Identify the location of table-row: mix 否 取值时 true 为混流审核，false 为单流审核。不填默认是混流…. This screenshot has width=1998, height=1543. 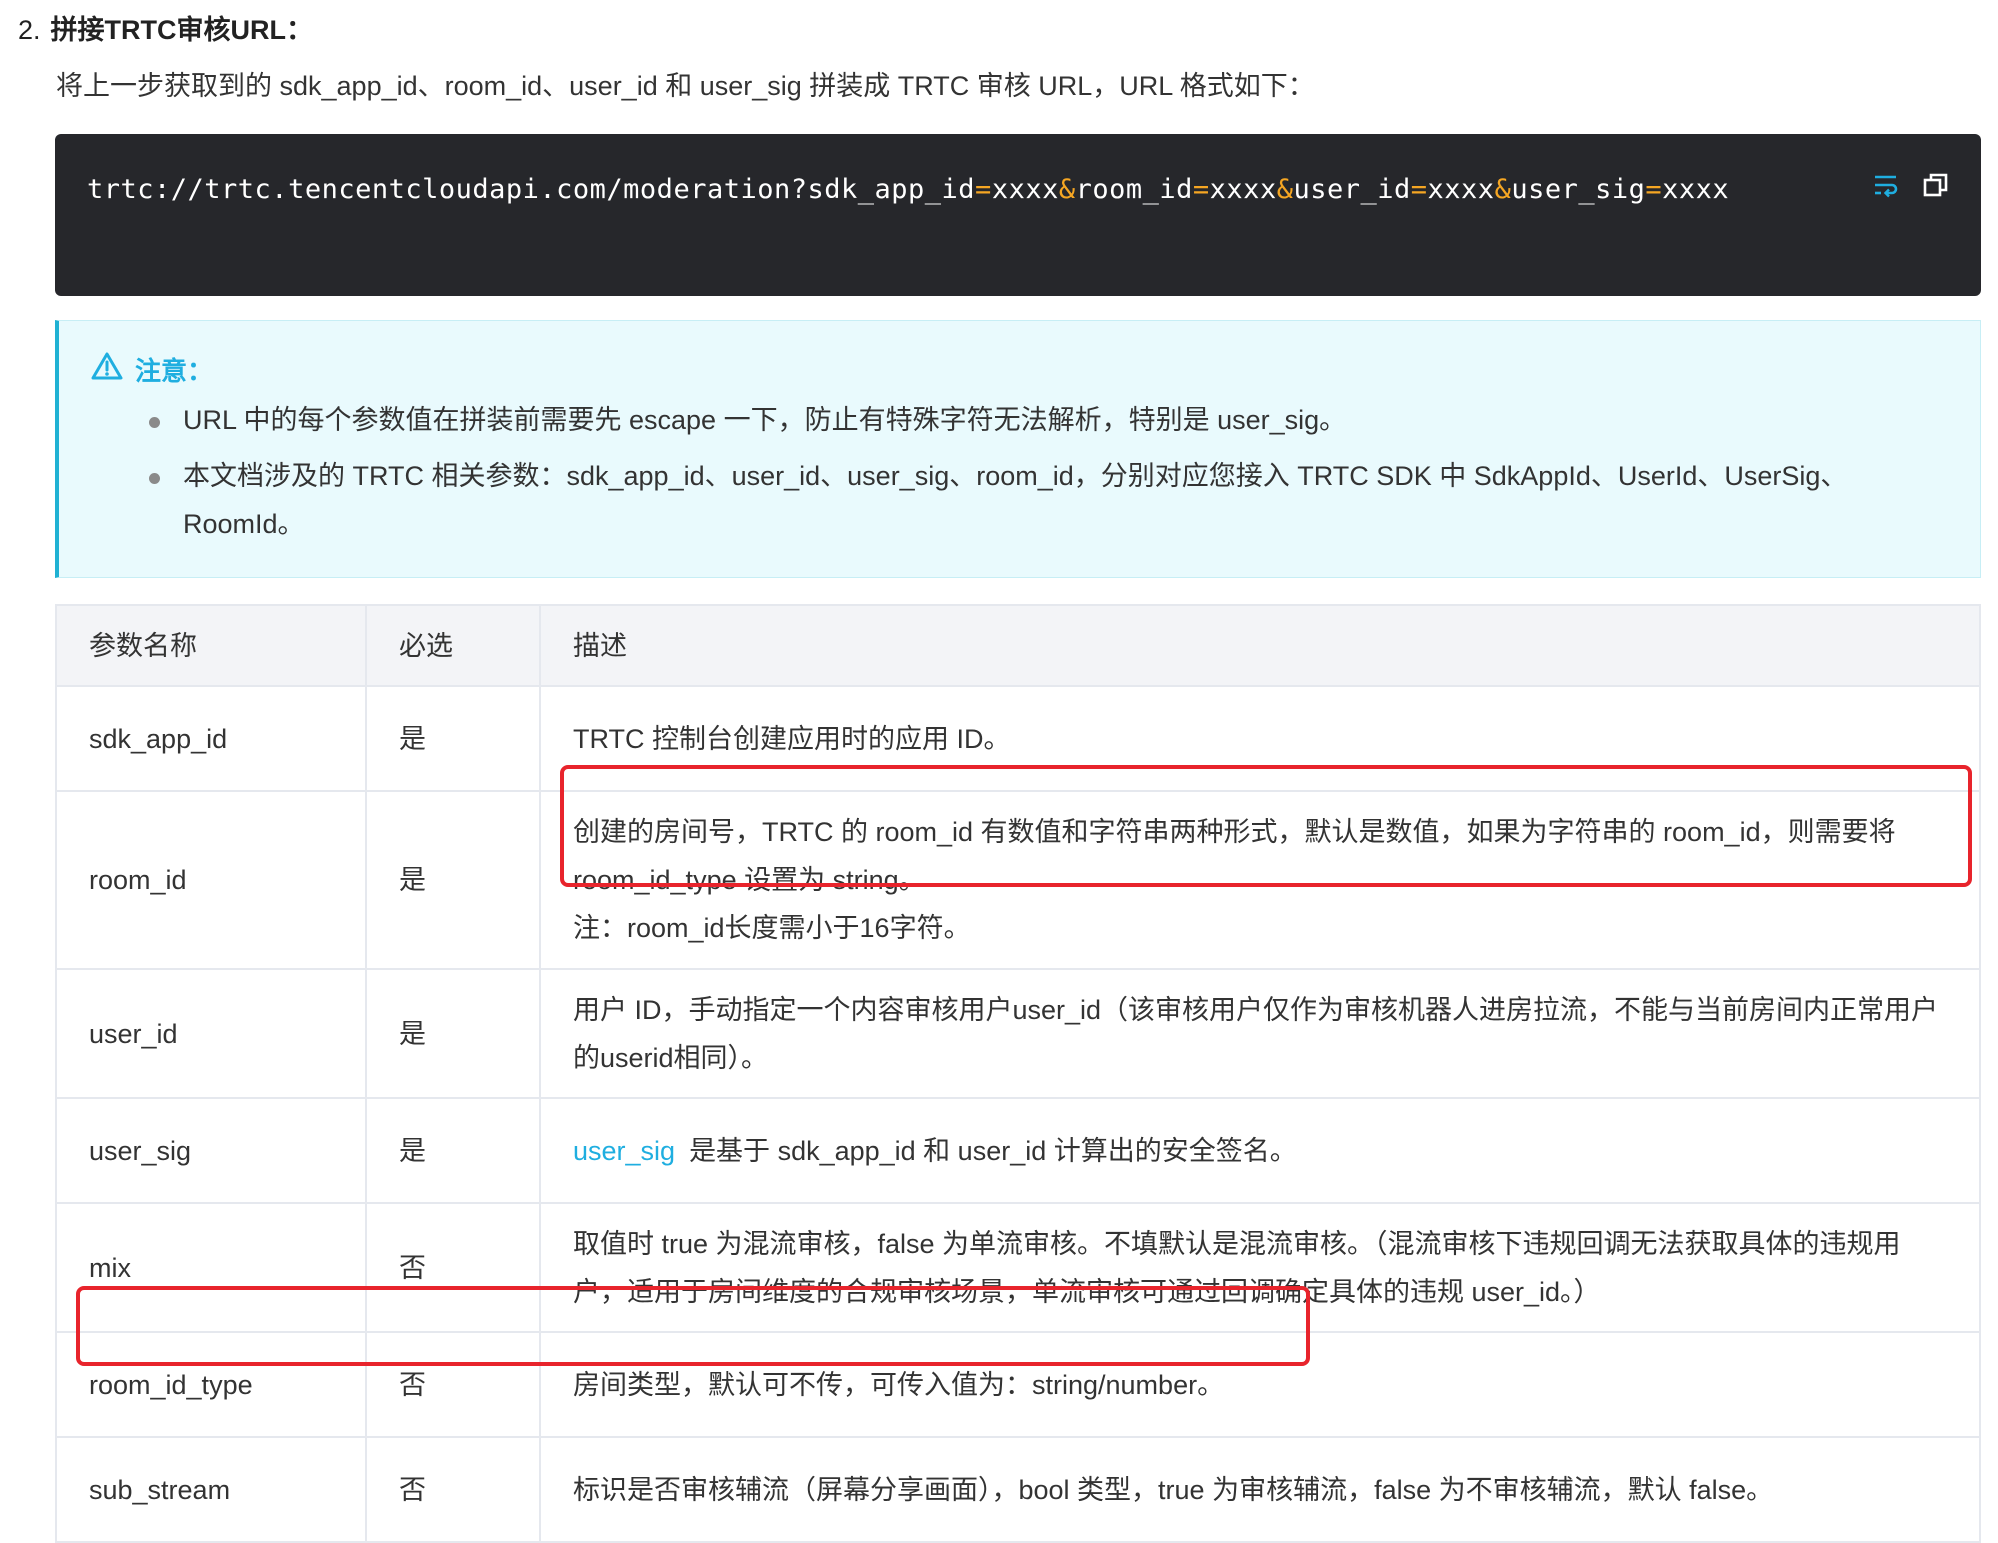
(1018, 1267).